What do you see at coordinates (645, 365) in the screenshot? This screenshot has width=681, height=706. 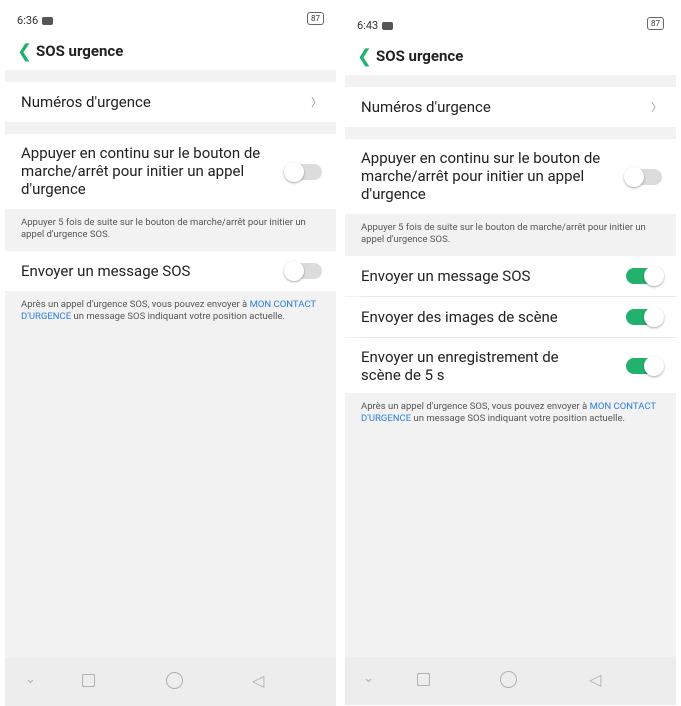 I see `send-recording-toggle` at bounding box center [645, 365].